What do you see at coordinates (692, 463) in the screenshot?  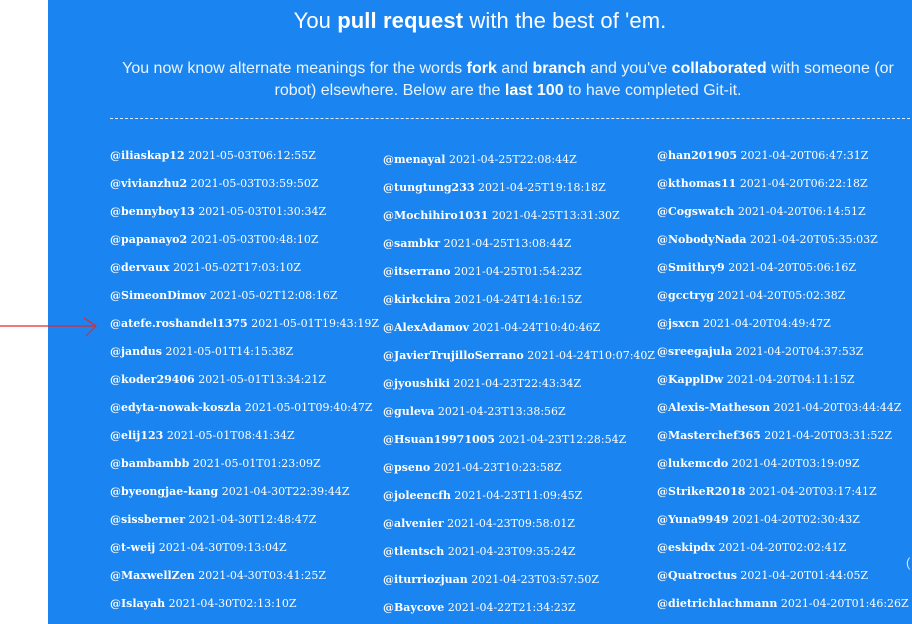 I see `user-link: @lukemcdo` at bounding box center [692, 463].